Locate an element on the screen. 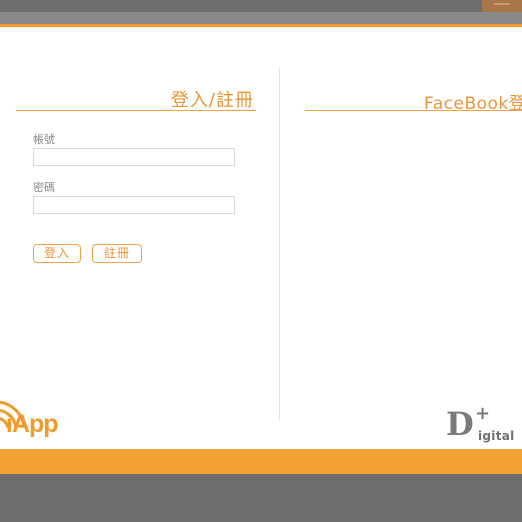 The width and height of the screenshot is (522, 522). digital-logo-letter: D is located at coordinates (460, 424).